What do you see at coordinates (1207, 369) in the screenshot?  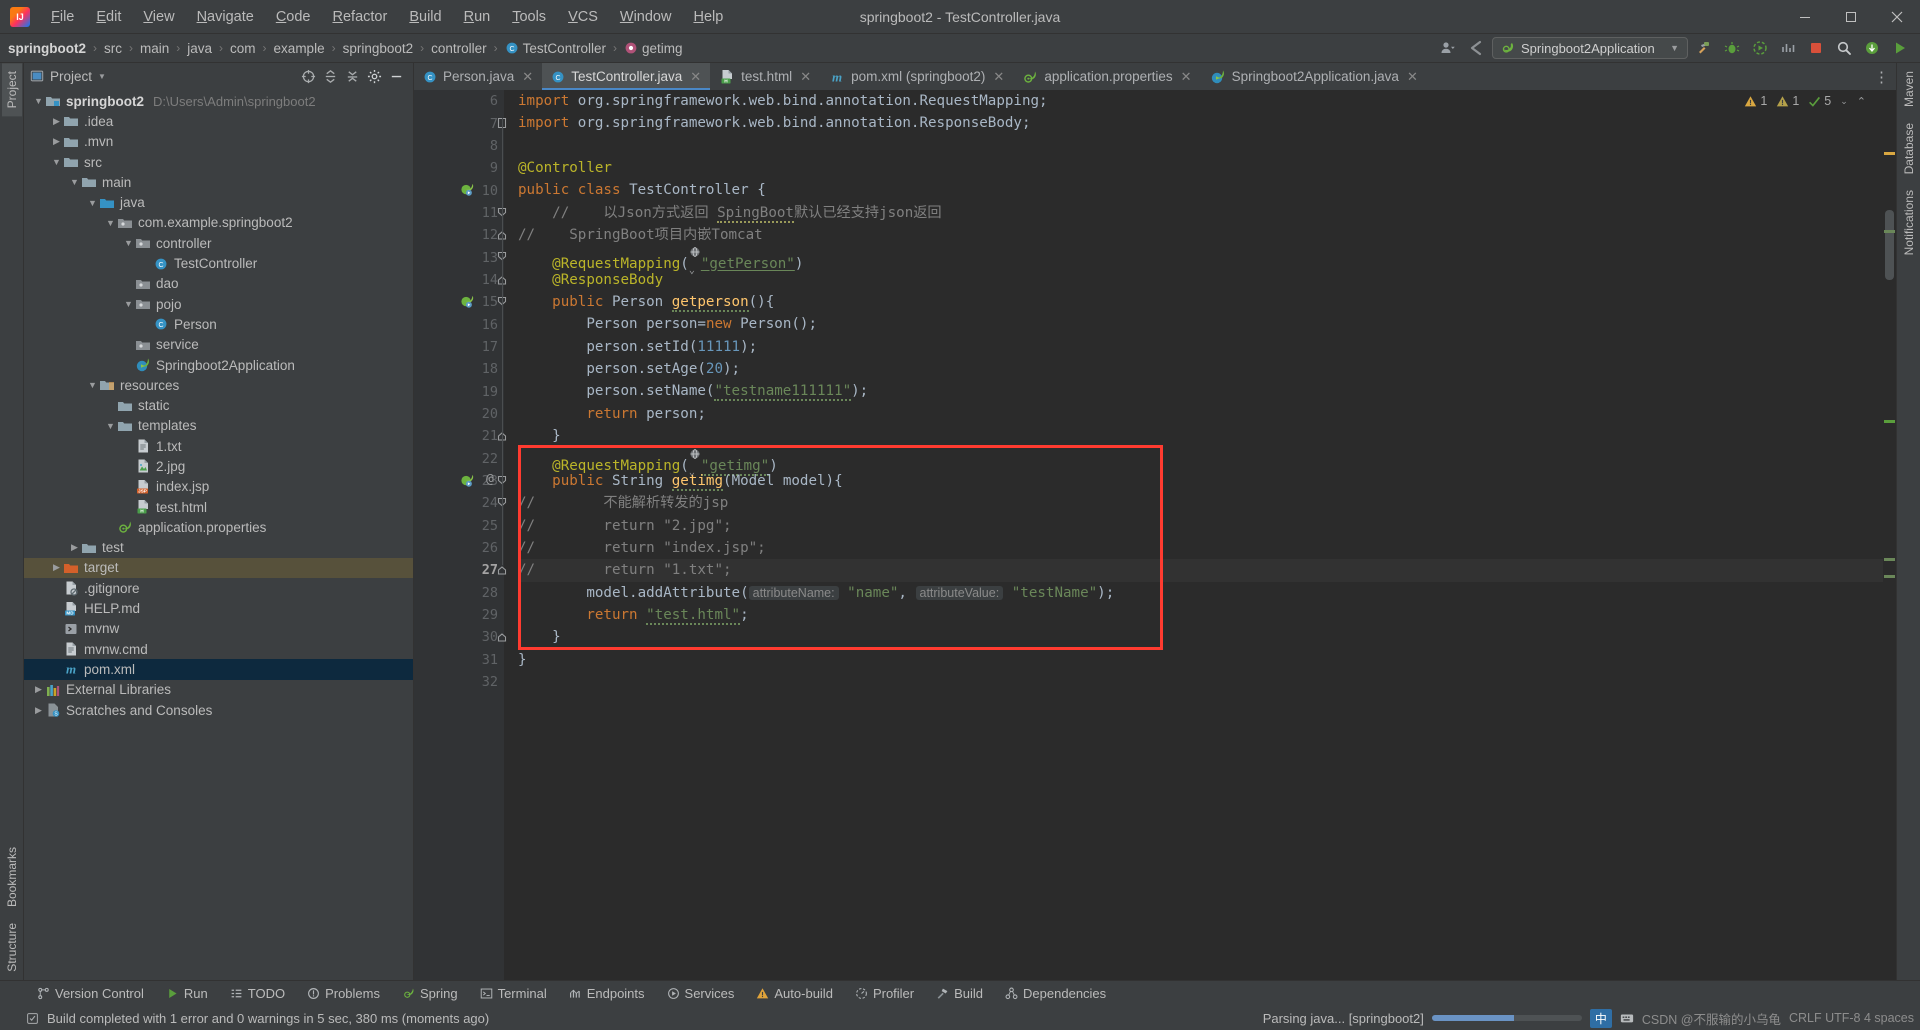 I see `code-line-18: person.setAge(20);` at bounding box center [1207, 369].